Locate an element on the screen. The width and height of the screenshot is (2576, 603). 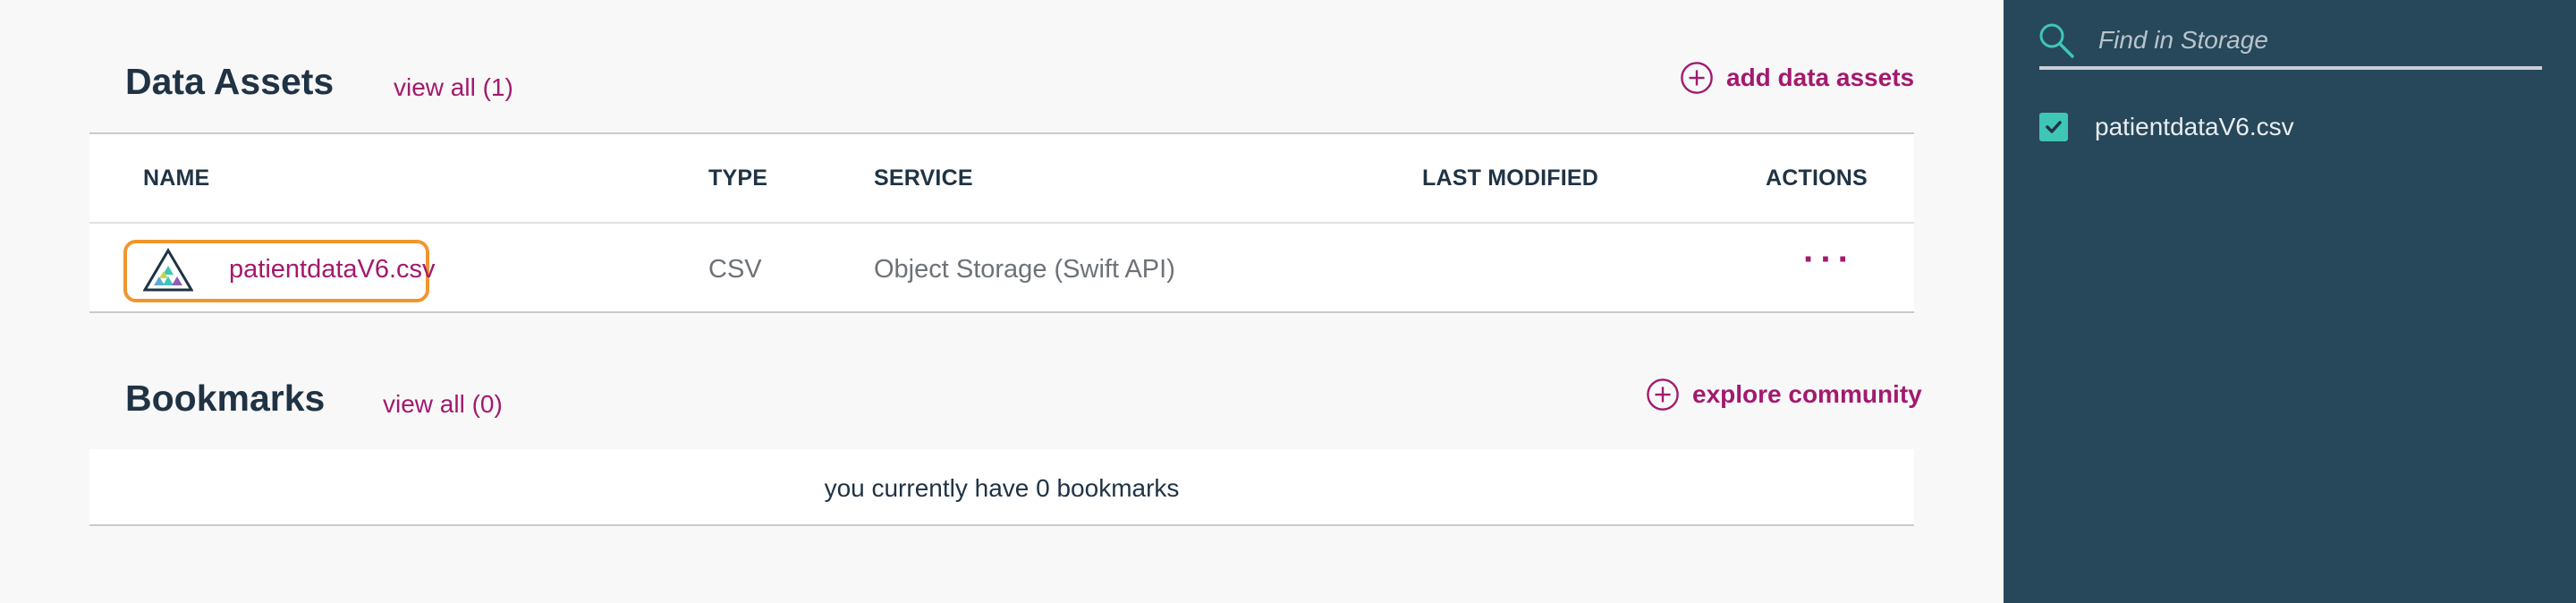
bookmarks-empty-message: you currently have 0 bookmarks is located at coordinates (1002, 488).